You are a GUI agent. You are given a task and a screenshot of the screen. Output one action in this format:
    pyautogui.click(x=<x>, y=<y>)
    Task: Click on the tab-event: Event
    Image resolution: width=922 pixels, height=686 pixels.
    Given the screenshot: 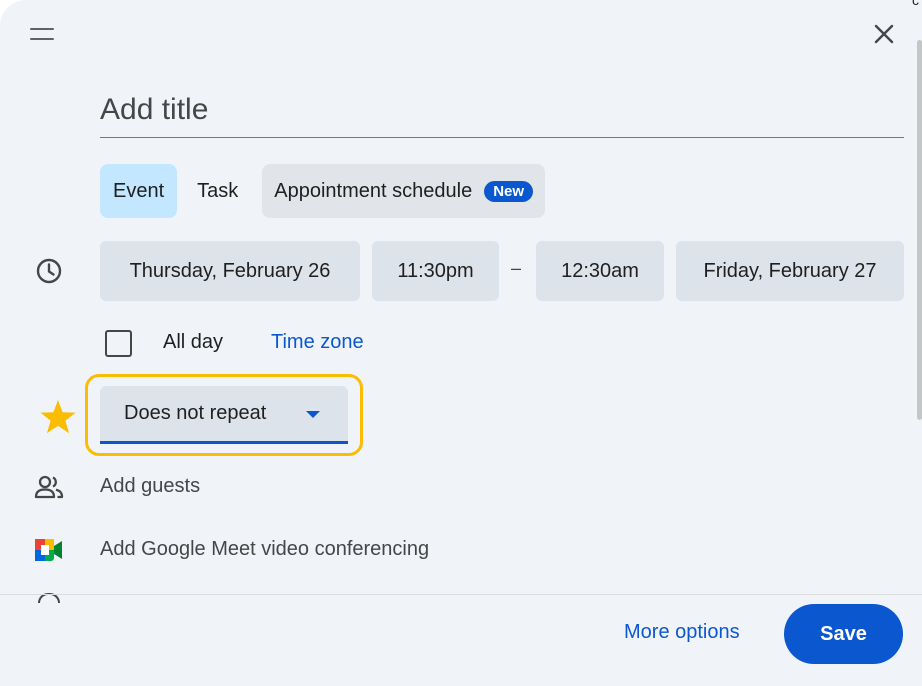 What is the action you would take?
    pyautogui.click(x=139, y=191)
    